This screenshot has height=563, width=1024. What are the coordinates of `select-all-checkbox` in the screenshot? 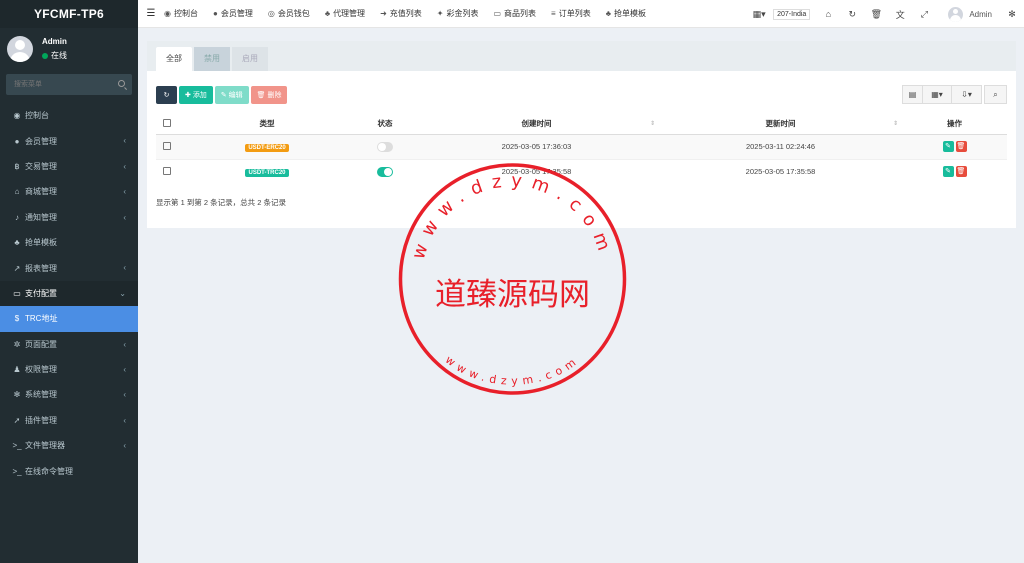 It's located at (167, 122).